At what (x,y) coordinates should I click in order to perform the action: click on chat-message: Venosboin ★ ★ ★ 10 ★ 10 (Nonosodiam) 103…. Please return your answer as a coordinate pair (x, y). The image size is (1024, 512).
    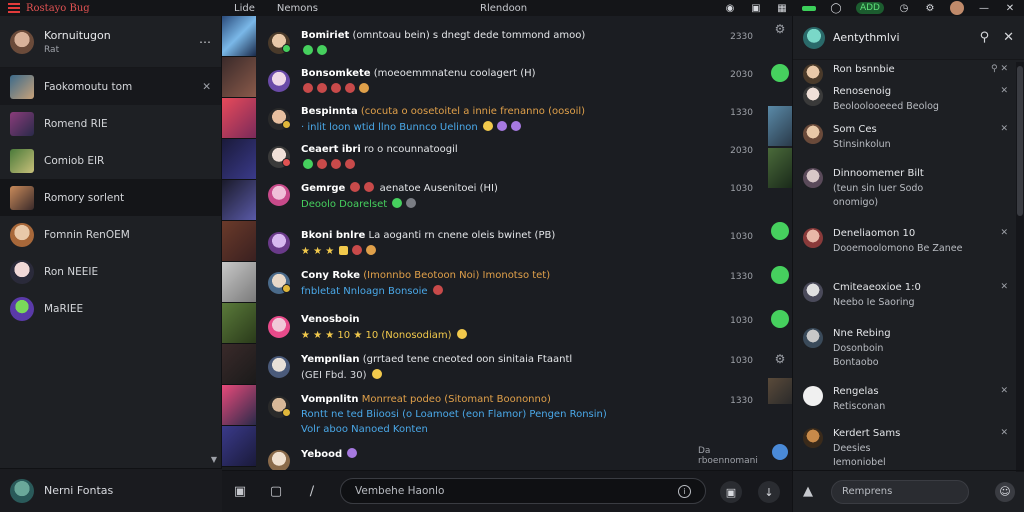
    Looking at the image, I should click on (515, 327).